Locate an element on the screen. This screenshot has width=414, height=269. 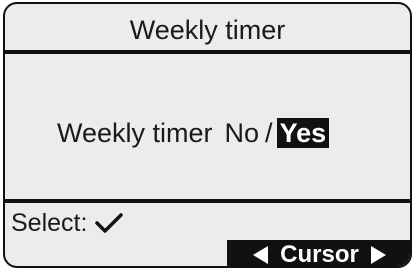
triangle-right-icon is located at coordinates (378, 255).